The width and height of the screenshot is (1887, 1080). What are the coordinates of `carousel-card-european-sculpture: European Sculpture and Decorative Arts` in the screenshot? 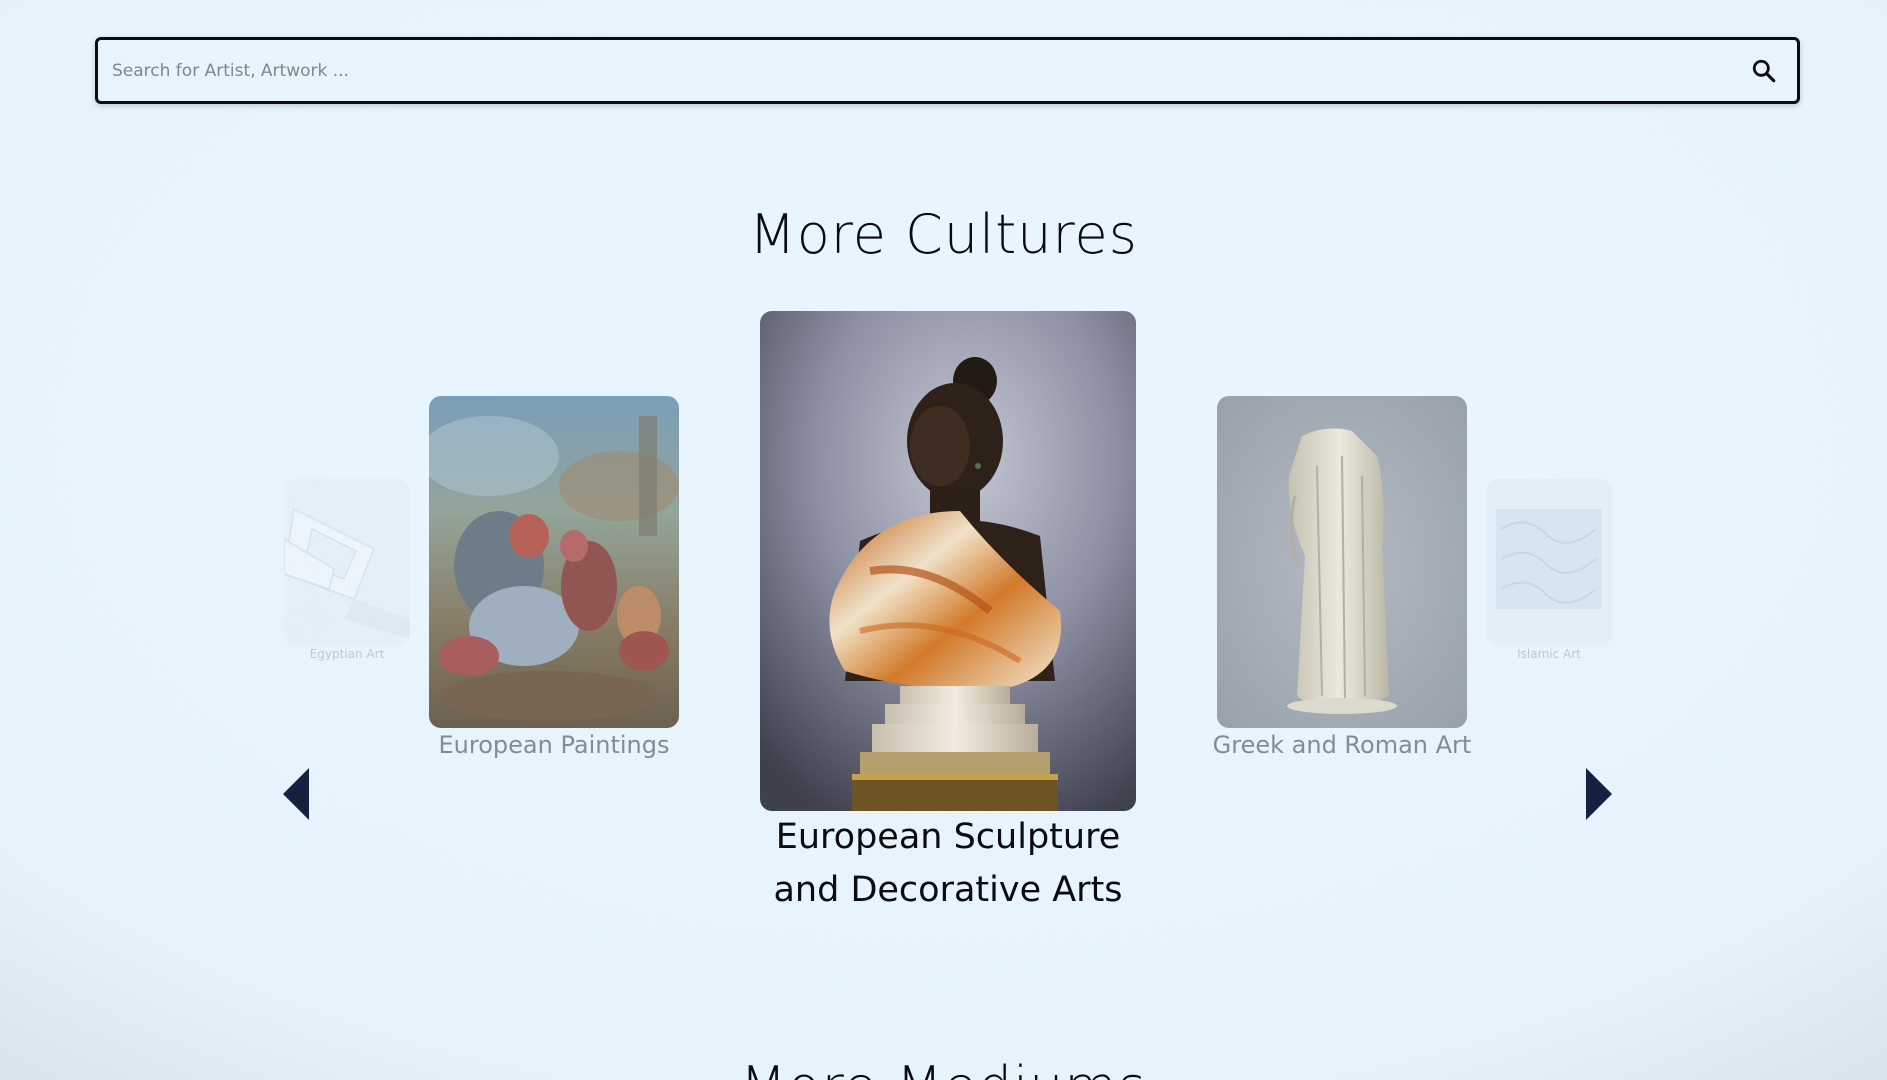 It's located at (948, 610).